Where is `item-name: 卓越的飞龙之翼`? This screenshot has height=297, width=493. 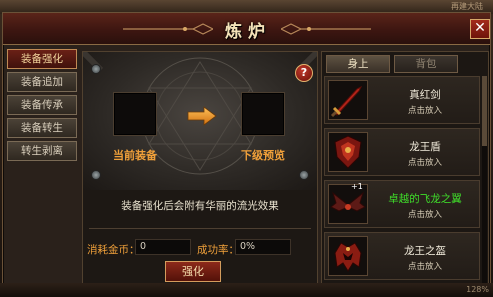
item-name: 卓越的飞龙之翼 is located at coordinates (425, 199).